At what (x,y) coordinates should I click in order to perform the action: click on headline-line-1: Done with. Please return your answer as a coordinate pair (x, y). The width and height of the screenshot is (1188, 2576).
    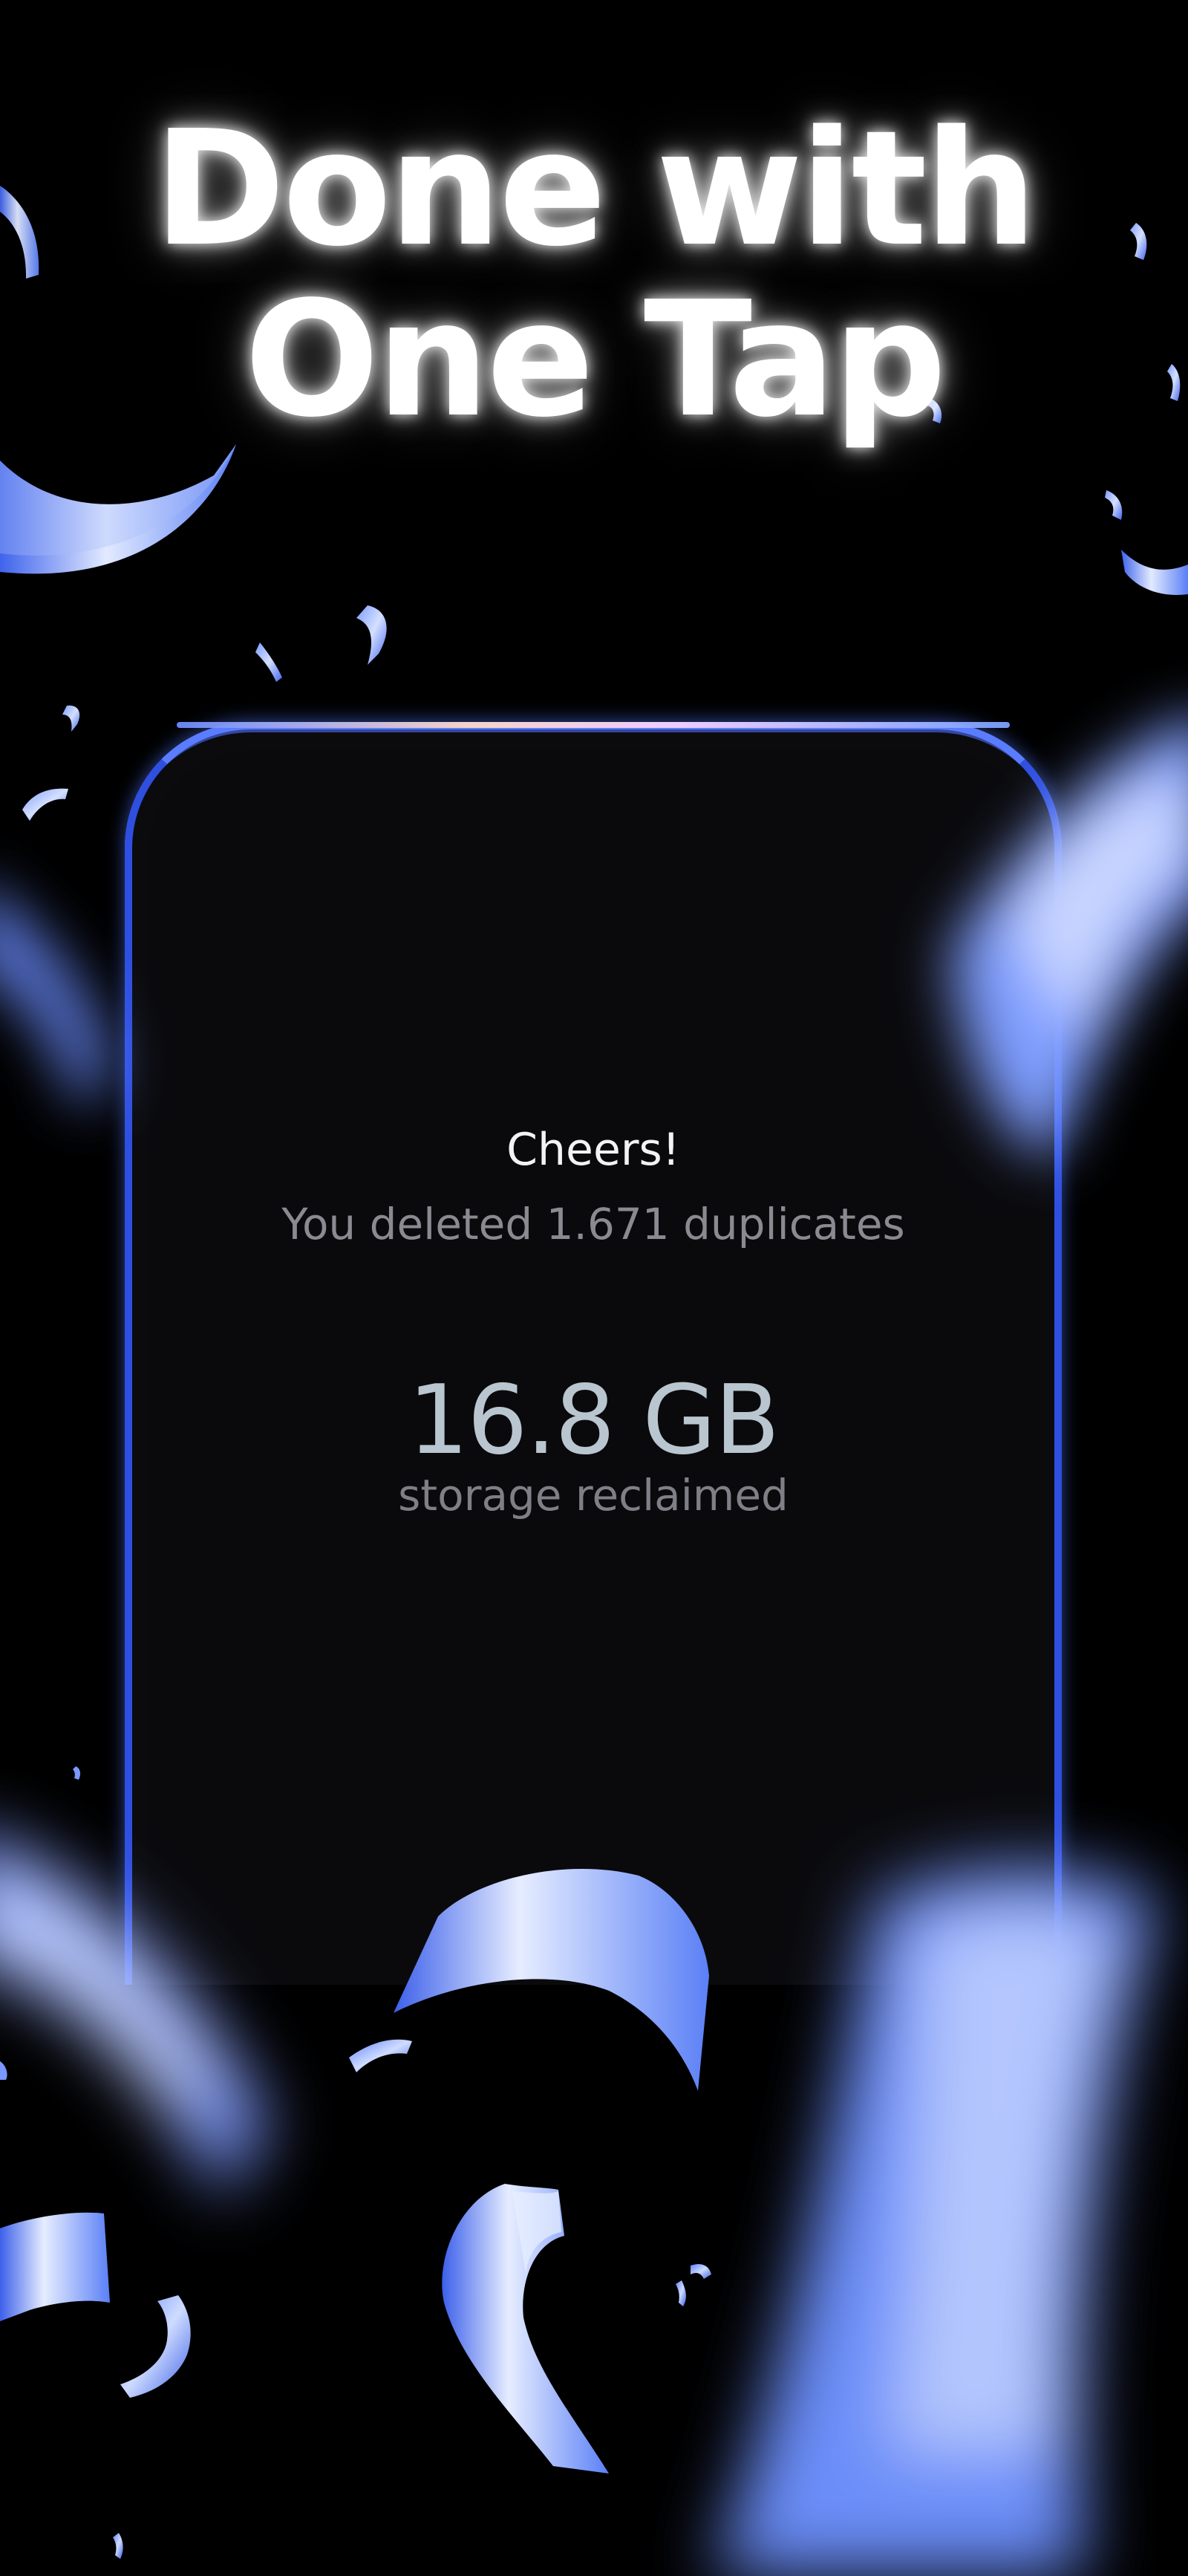
    Looking at the image, I should click on (595, 189).